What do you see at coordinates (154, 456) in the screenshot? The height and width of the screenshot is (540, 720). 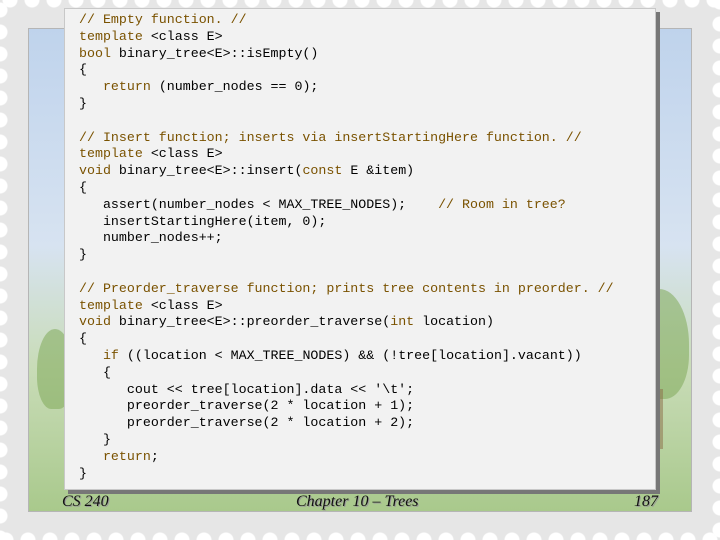 I see `code-token: ;` at bounding box center [154, 456].